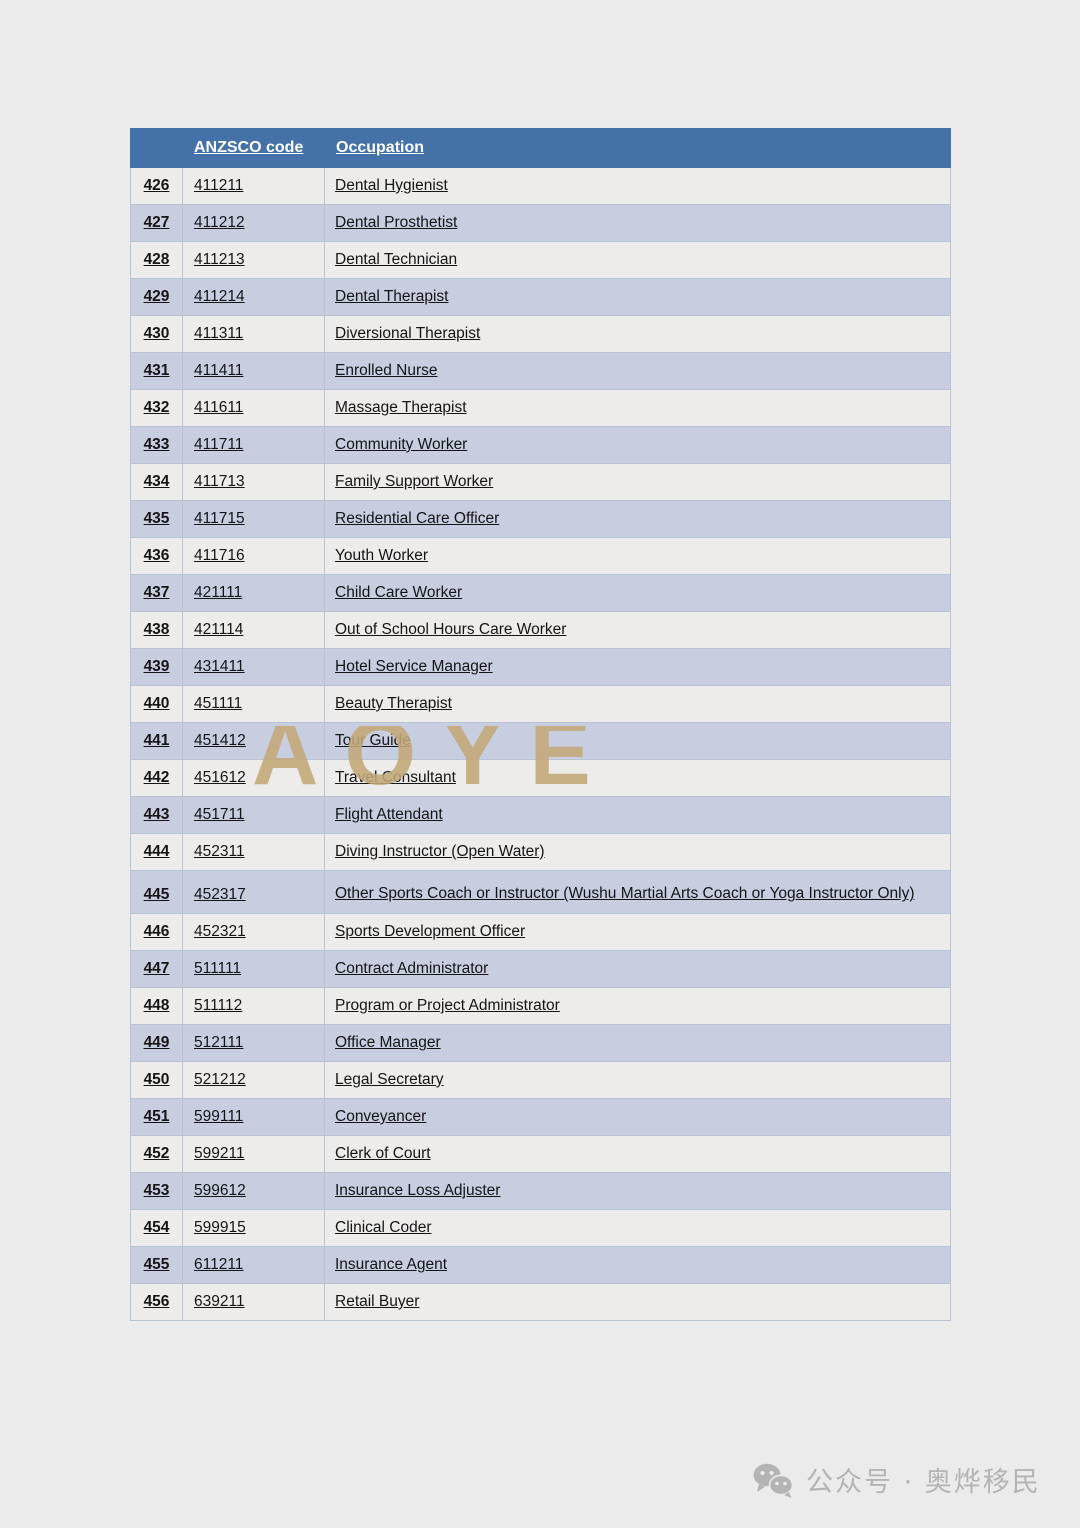 This screenshot has width=1080, height=1528. I want to click on cell-occupation: Office Manager, so click(637, 1043).